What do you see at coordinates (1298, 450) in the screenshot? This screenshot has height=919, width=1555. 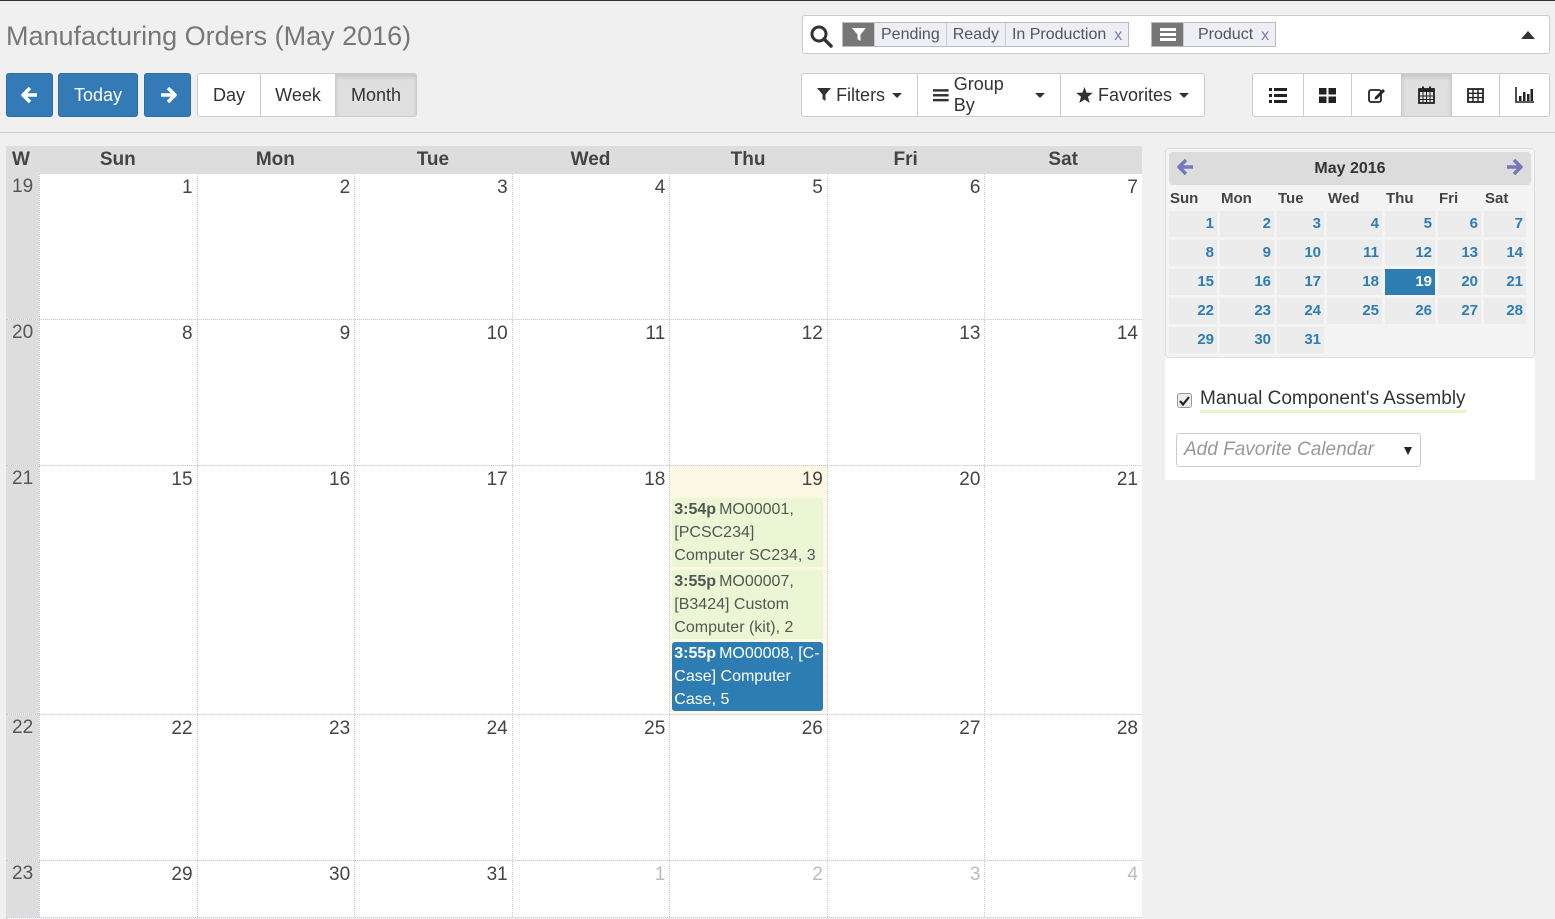 I see `add-favorite-calendar-select: Add Favorite Calendar` at bounding box center [1298, 450].